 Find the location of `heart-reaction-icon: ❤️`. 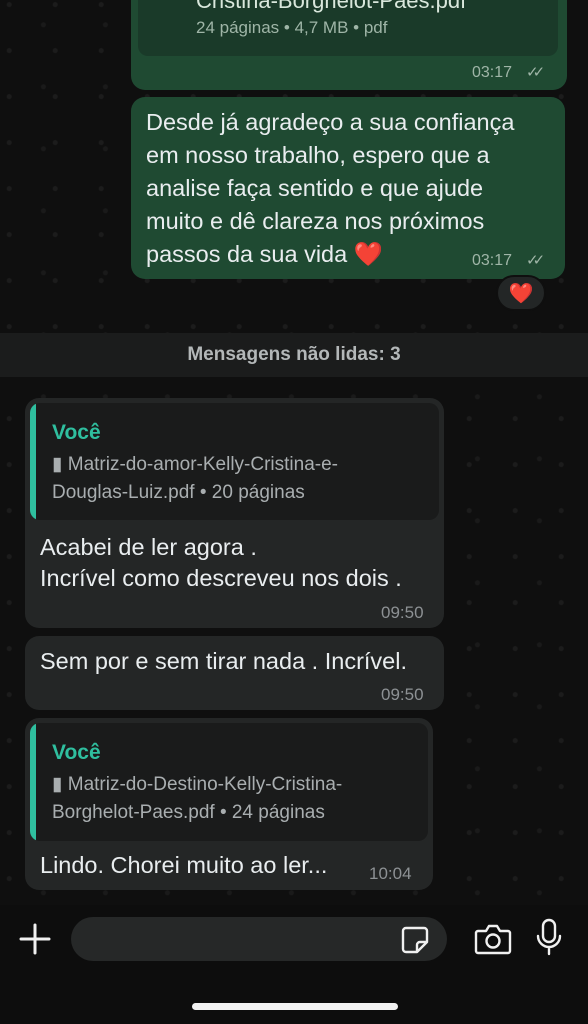

heart-reaction-icon: ❤️ is located at coordinates (521, 293).